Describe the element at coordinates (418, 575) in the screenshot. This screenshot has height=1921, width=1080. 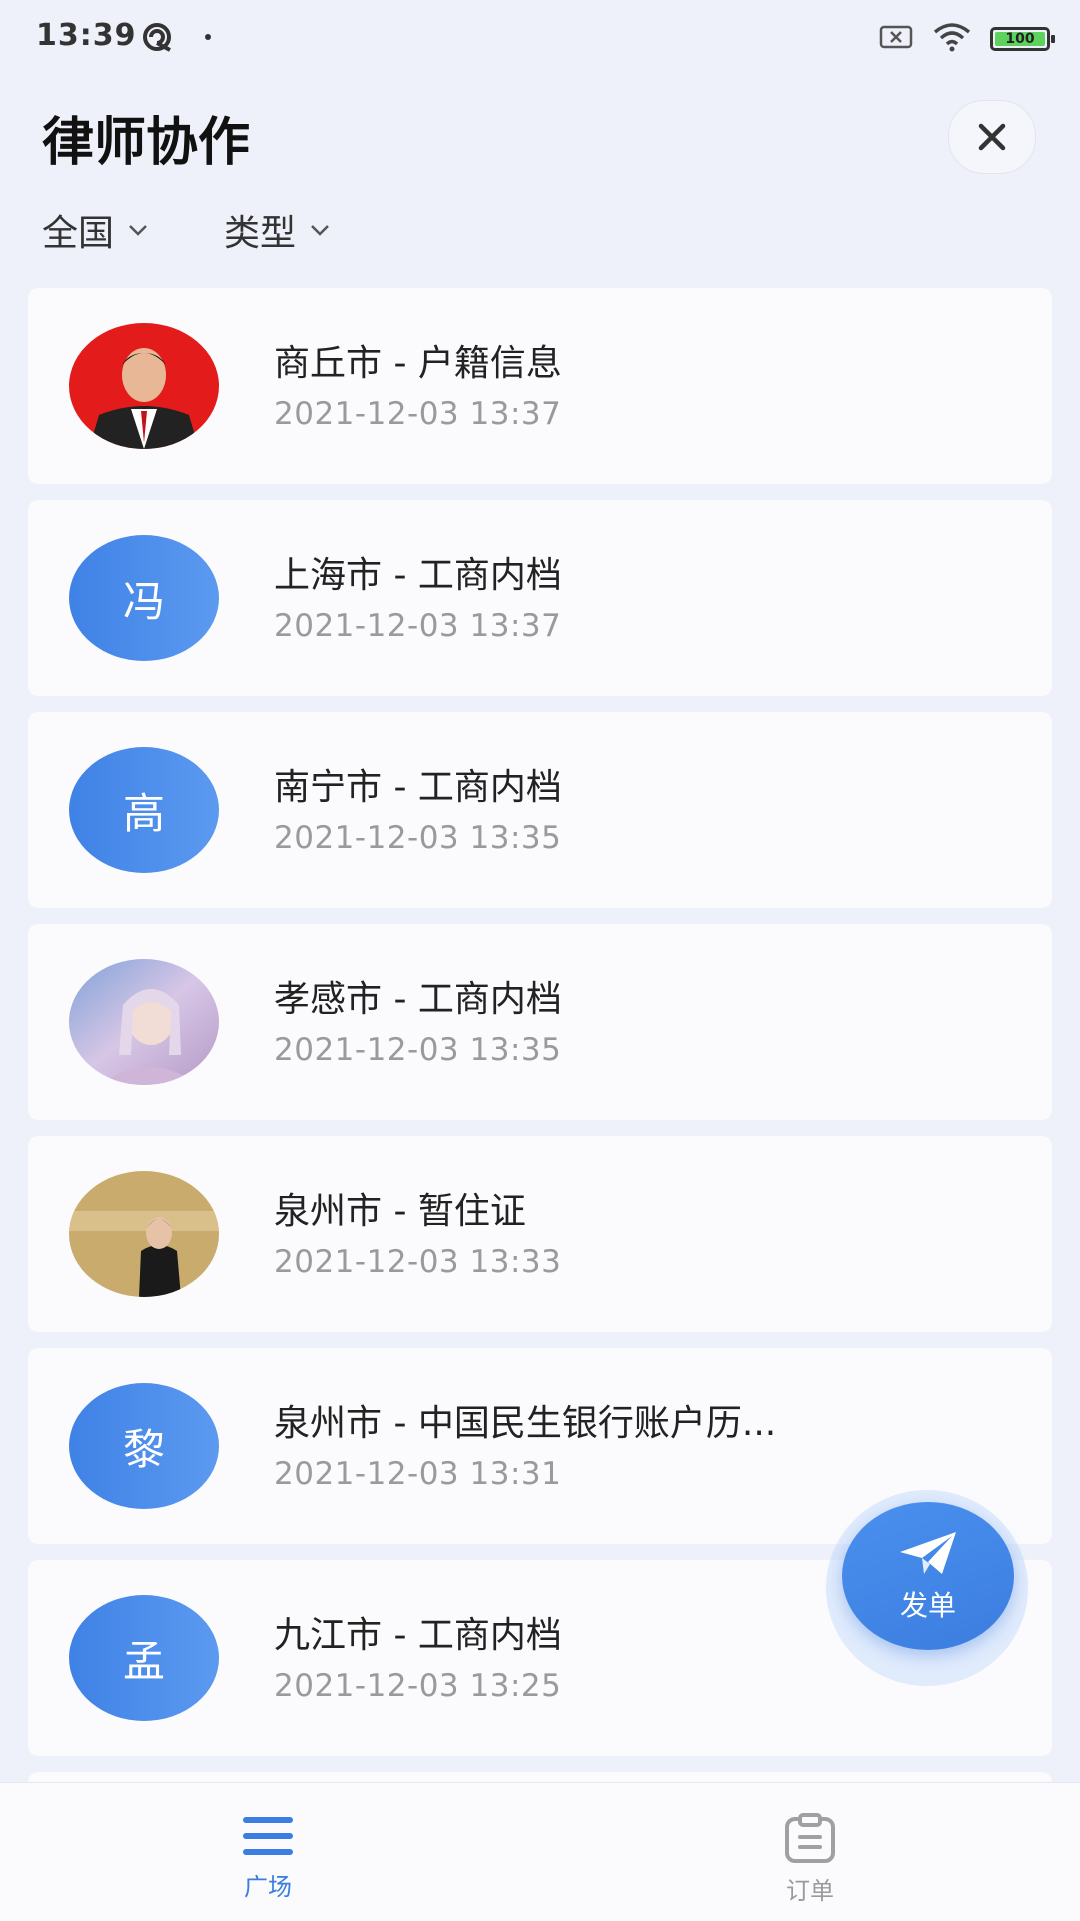
I see `order-title: 上海市 - 工商内档` at that location.